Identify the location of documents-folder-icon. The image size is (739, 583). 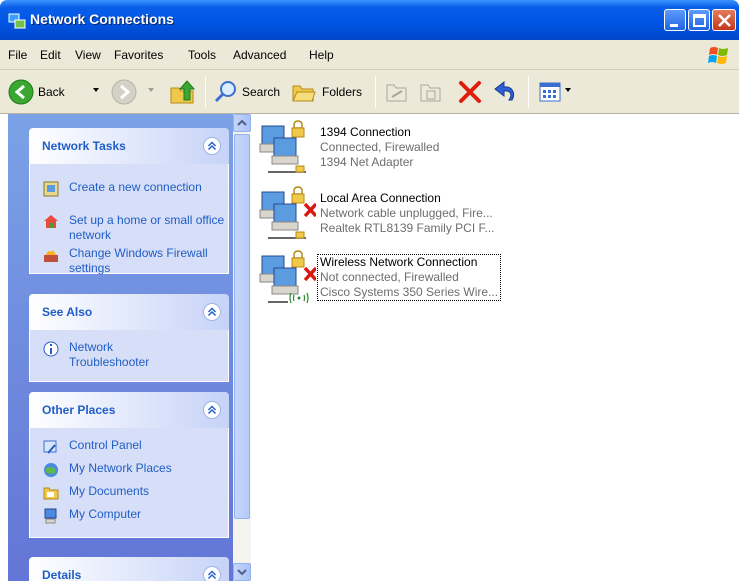
(51, 493).